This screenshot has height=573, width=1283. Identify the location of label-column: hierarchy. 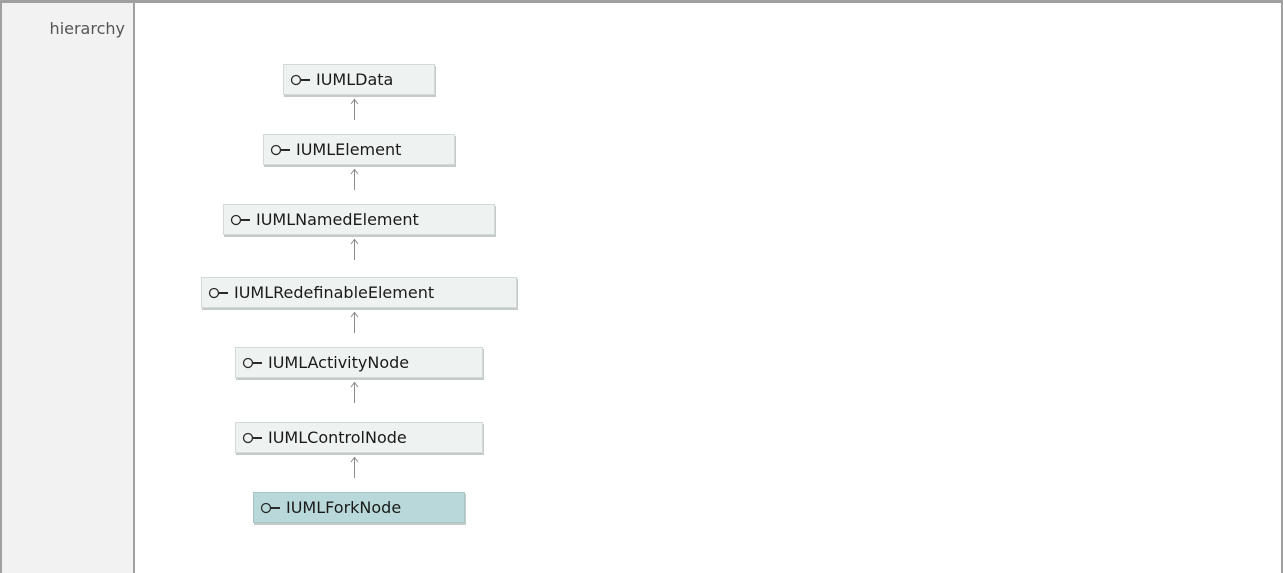
(68, 288).